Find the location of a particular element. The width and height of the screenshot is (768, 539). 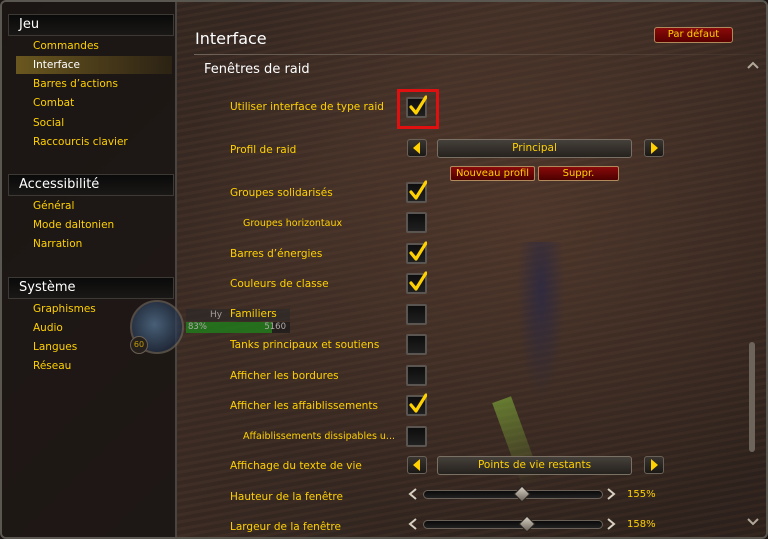

raid-profile-label: Profil de raid is located at coordinates (263, 150).